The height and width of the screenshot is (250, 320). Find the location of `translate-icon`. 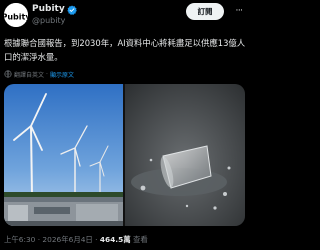

translate-icon is located at coordinates (8, 74).